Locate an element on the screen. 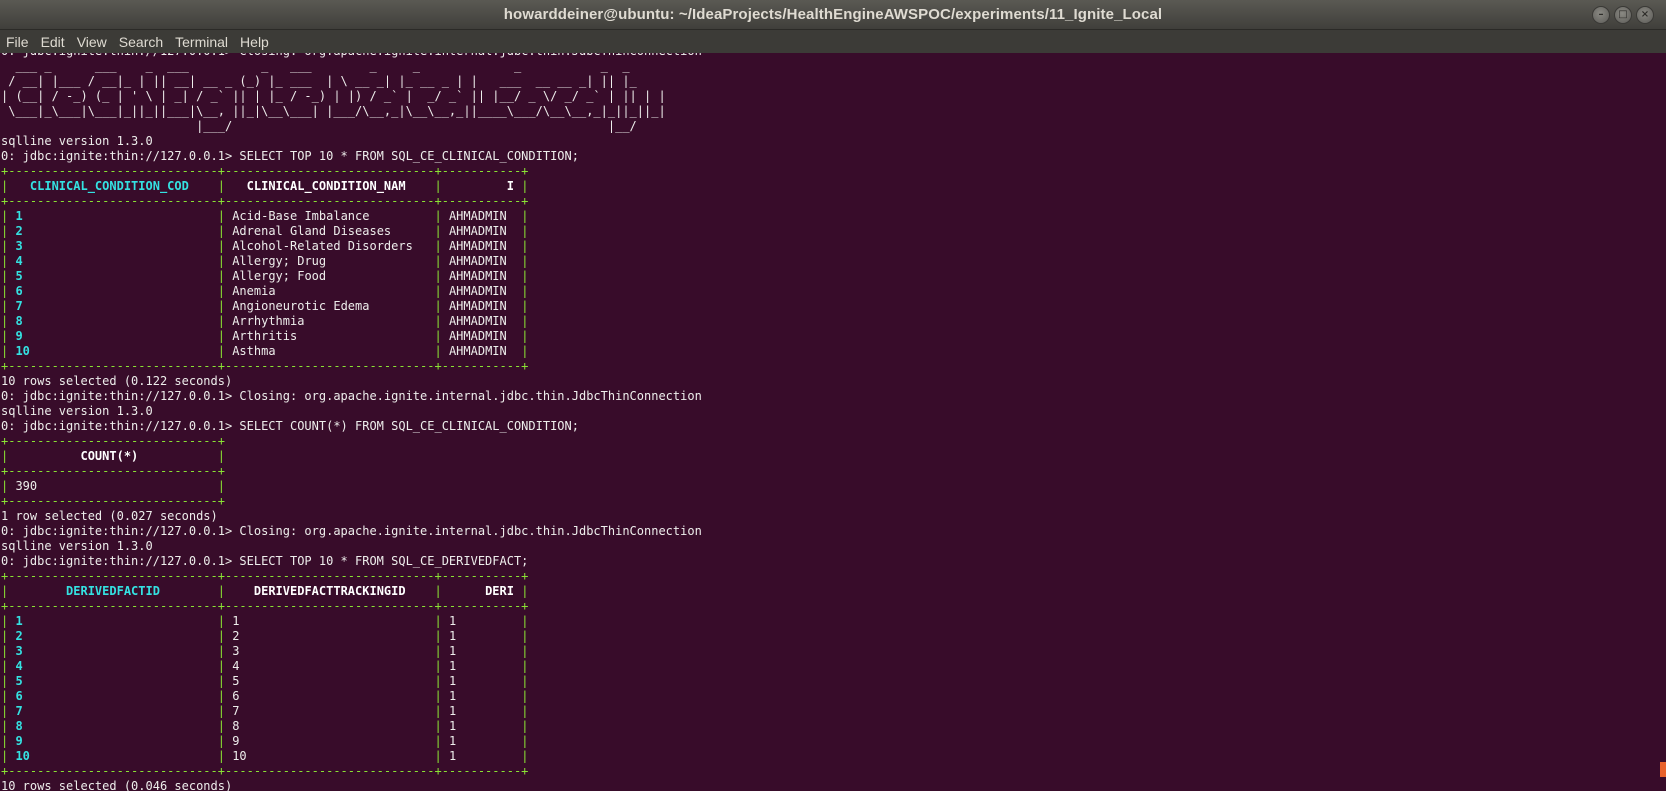 The width and height of the screenshot is (1666, 791). table-header-row: | COUNT(*) | is located at coordinates (351, 456).